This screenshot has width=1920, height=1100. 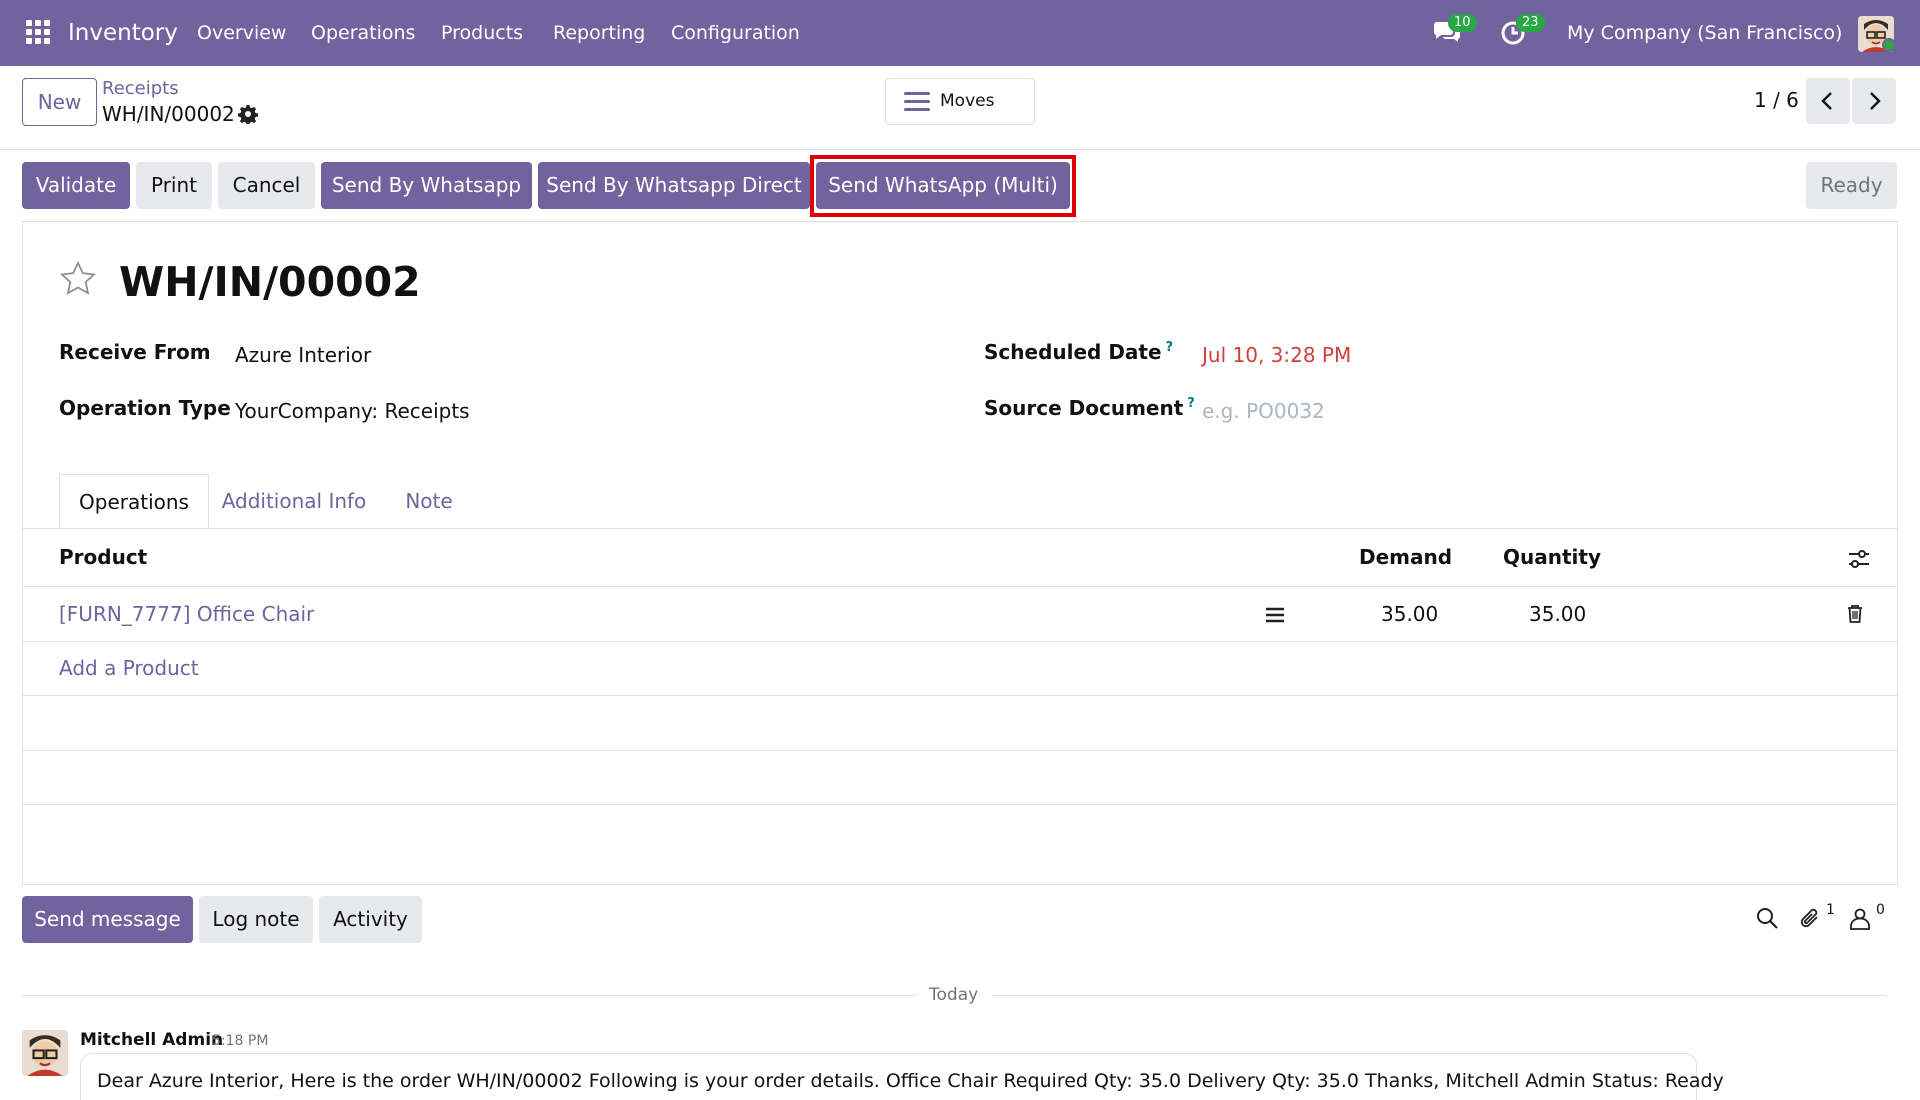 What do you see at coordinates (248, 114) in the screenshot?
I see `gear-icon` at bounding box center [248, 114].